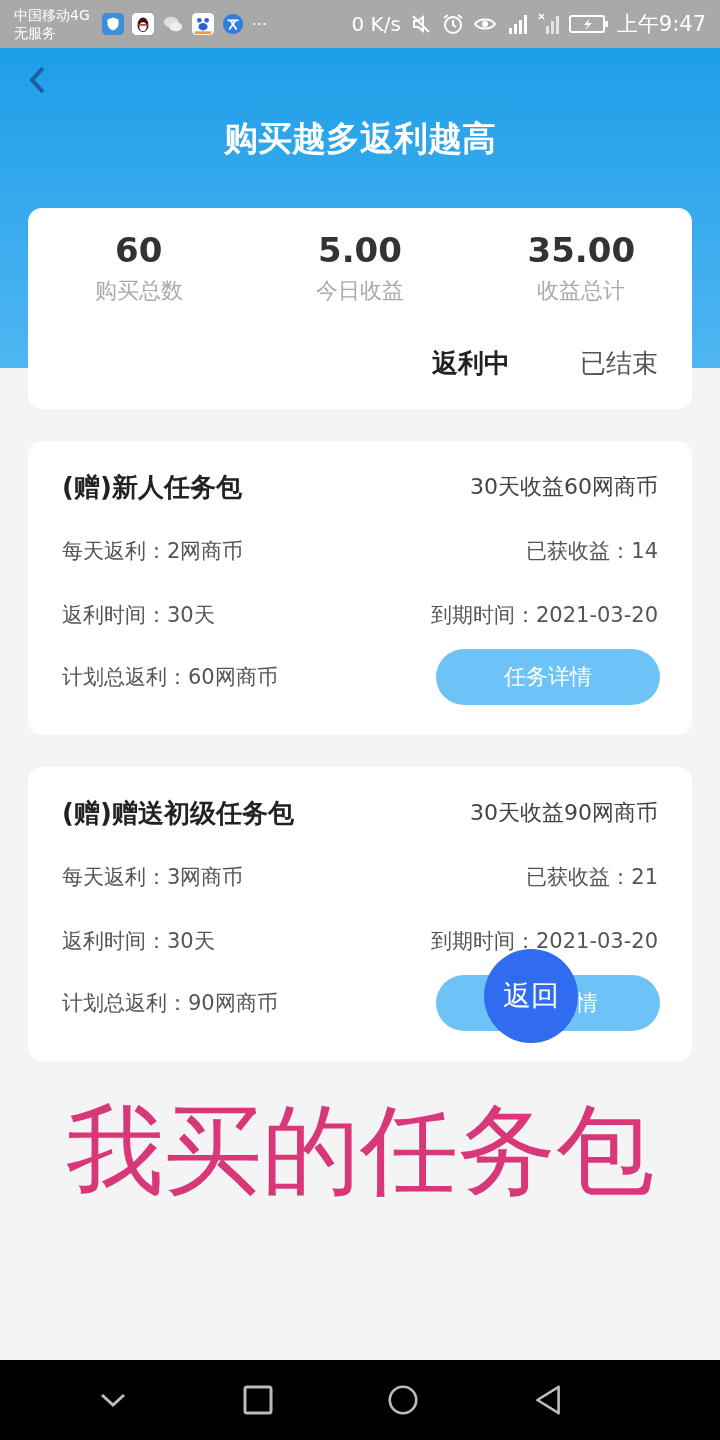 The height and width of the screenshot is (1440, 720). What do you see at coordinates (257, 1400) in the screenshot?
I see `square-icon` at bounding box center [257, 1400].